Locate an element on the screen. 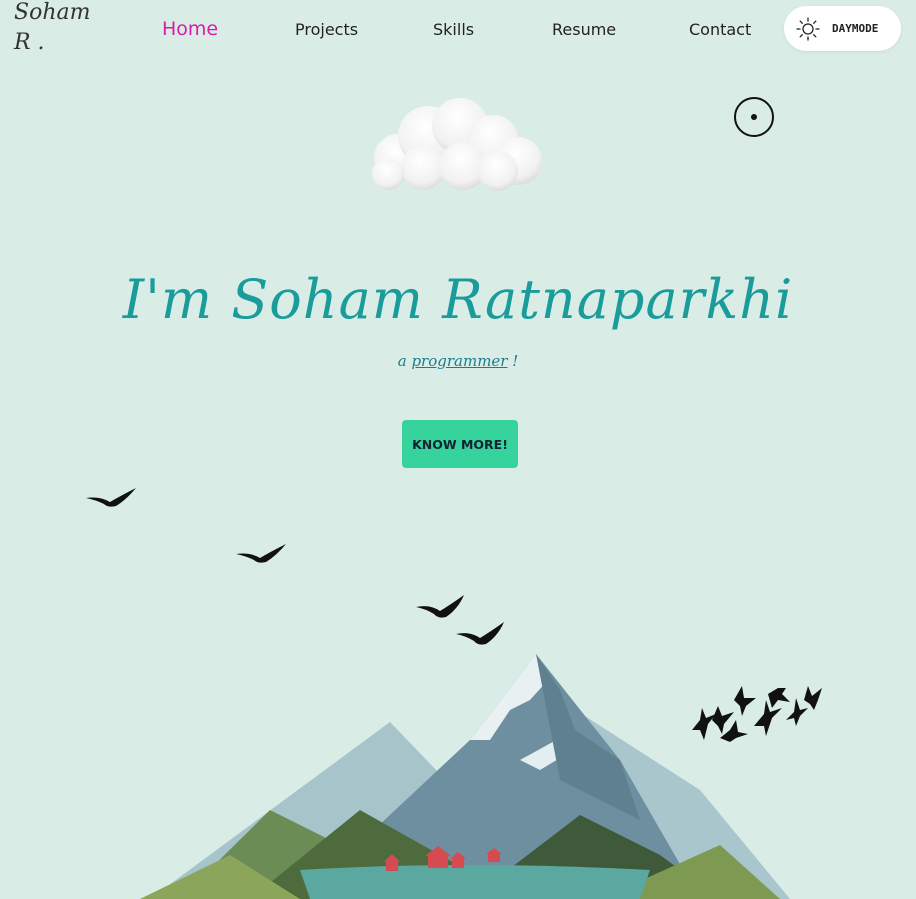 The width and height of the screenshot is (916, 899). daymode-toggle: DAYMODE is located at coordinates (842, 28).